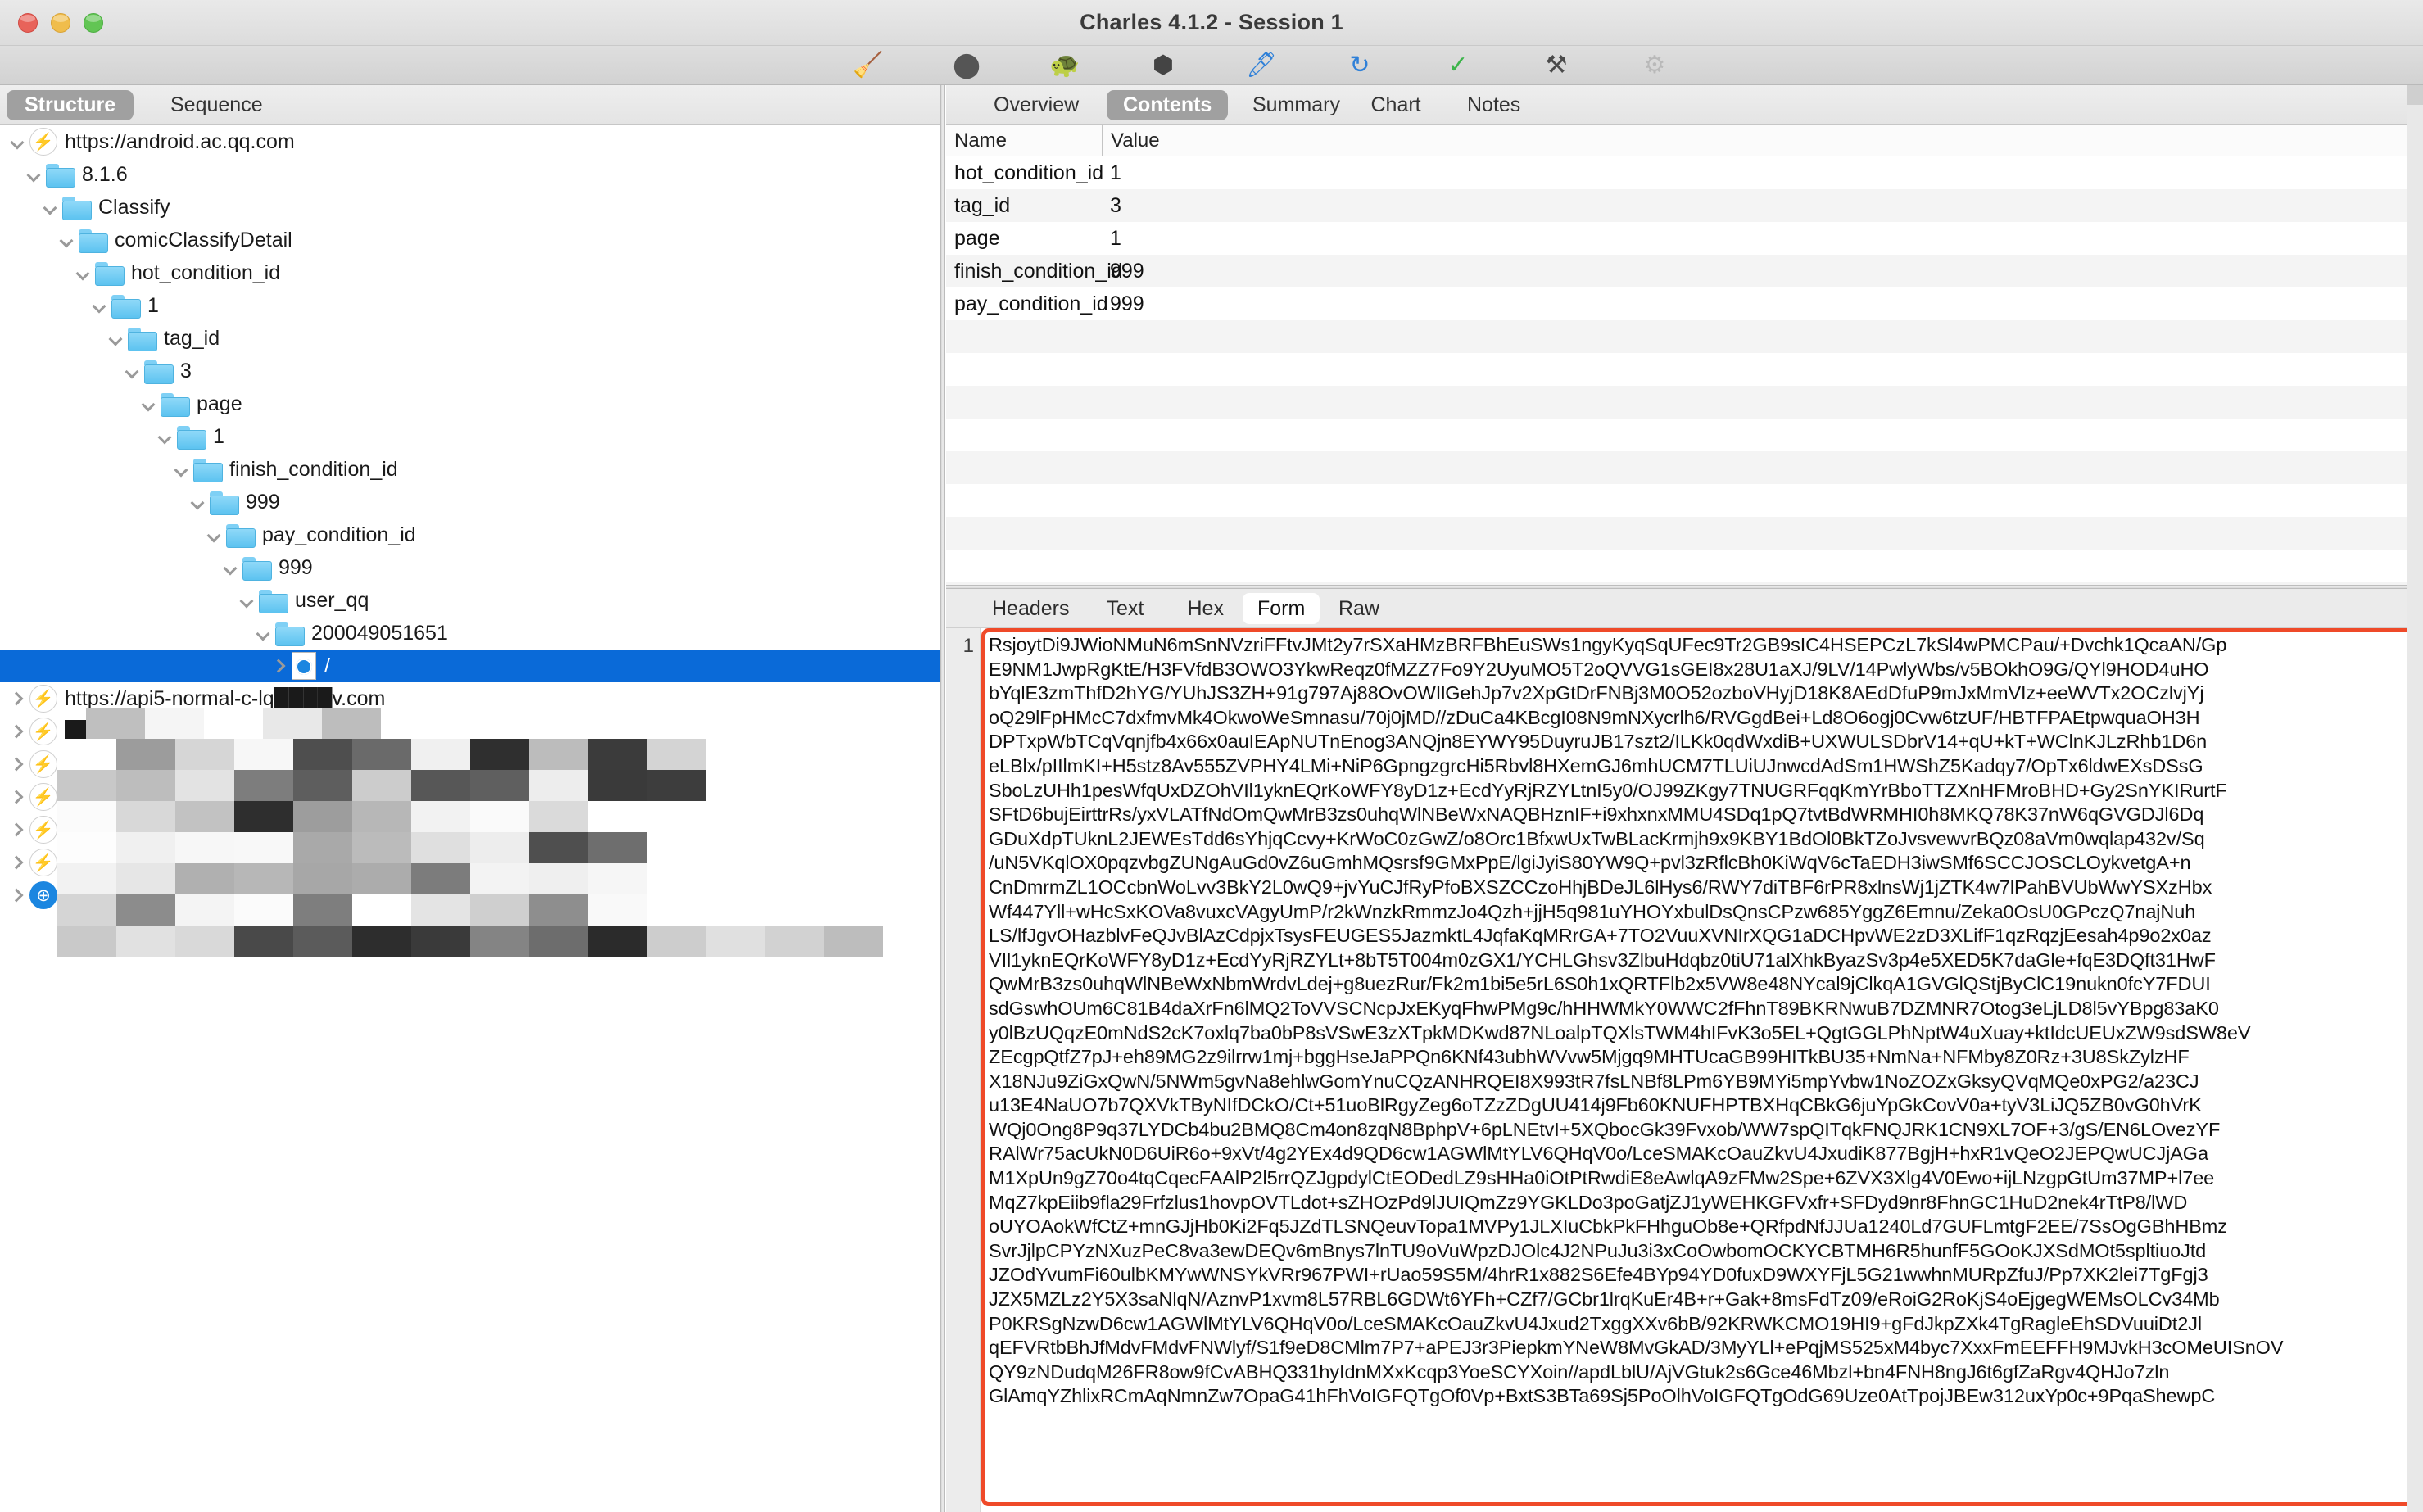 This screenshot has width=2423, height=1512. Describe the element at coordinates (1281, 609) in the screenshot. I see `tab-form: Form` at that location.